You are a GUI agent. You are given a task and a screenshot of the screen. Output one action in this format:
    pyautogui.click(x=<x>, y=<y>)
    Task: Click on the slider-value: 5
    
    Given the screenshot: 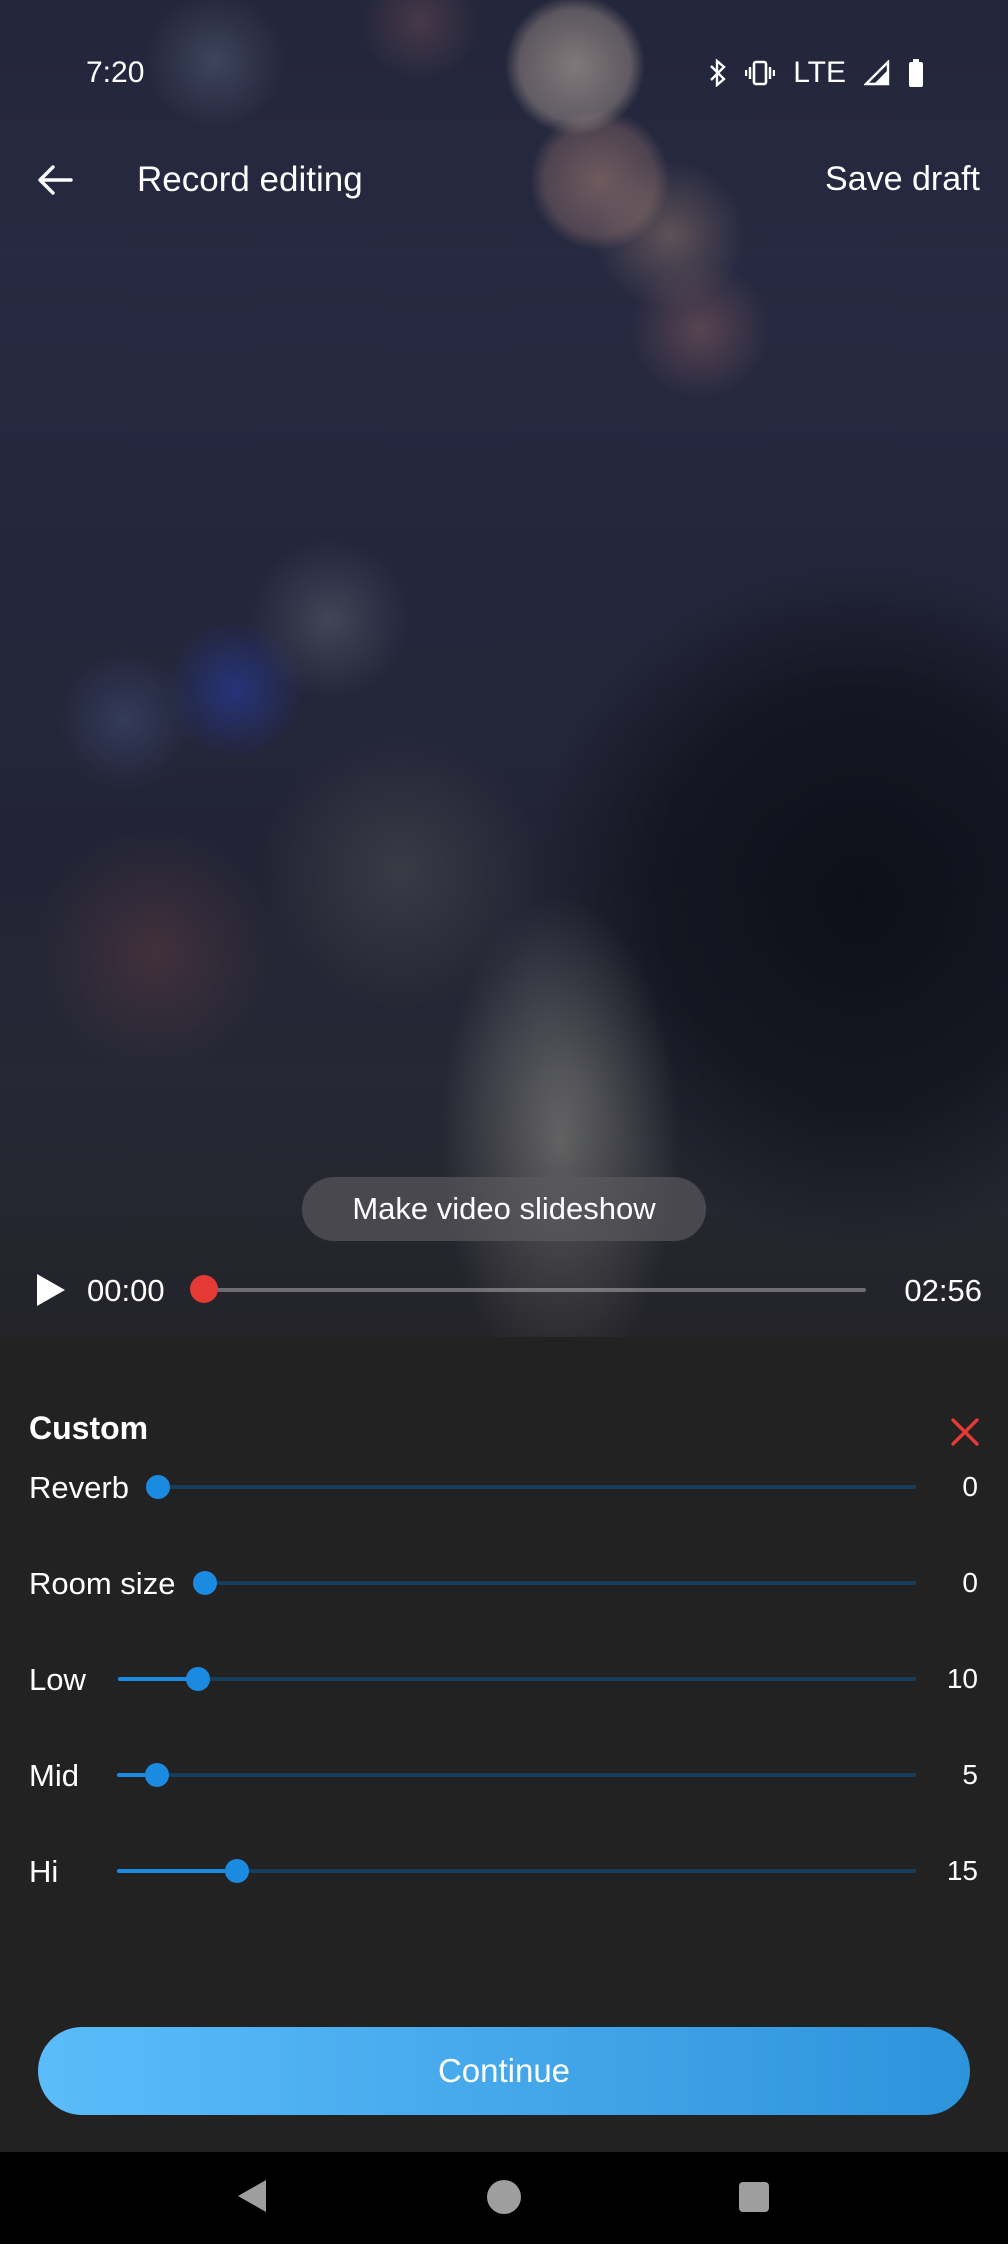 What is the action you would take?
    pyautogui.click(x=970, y=1774)
    